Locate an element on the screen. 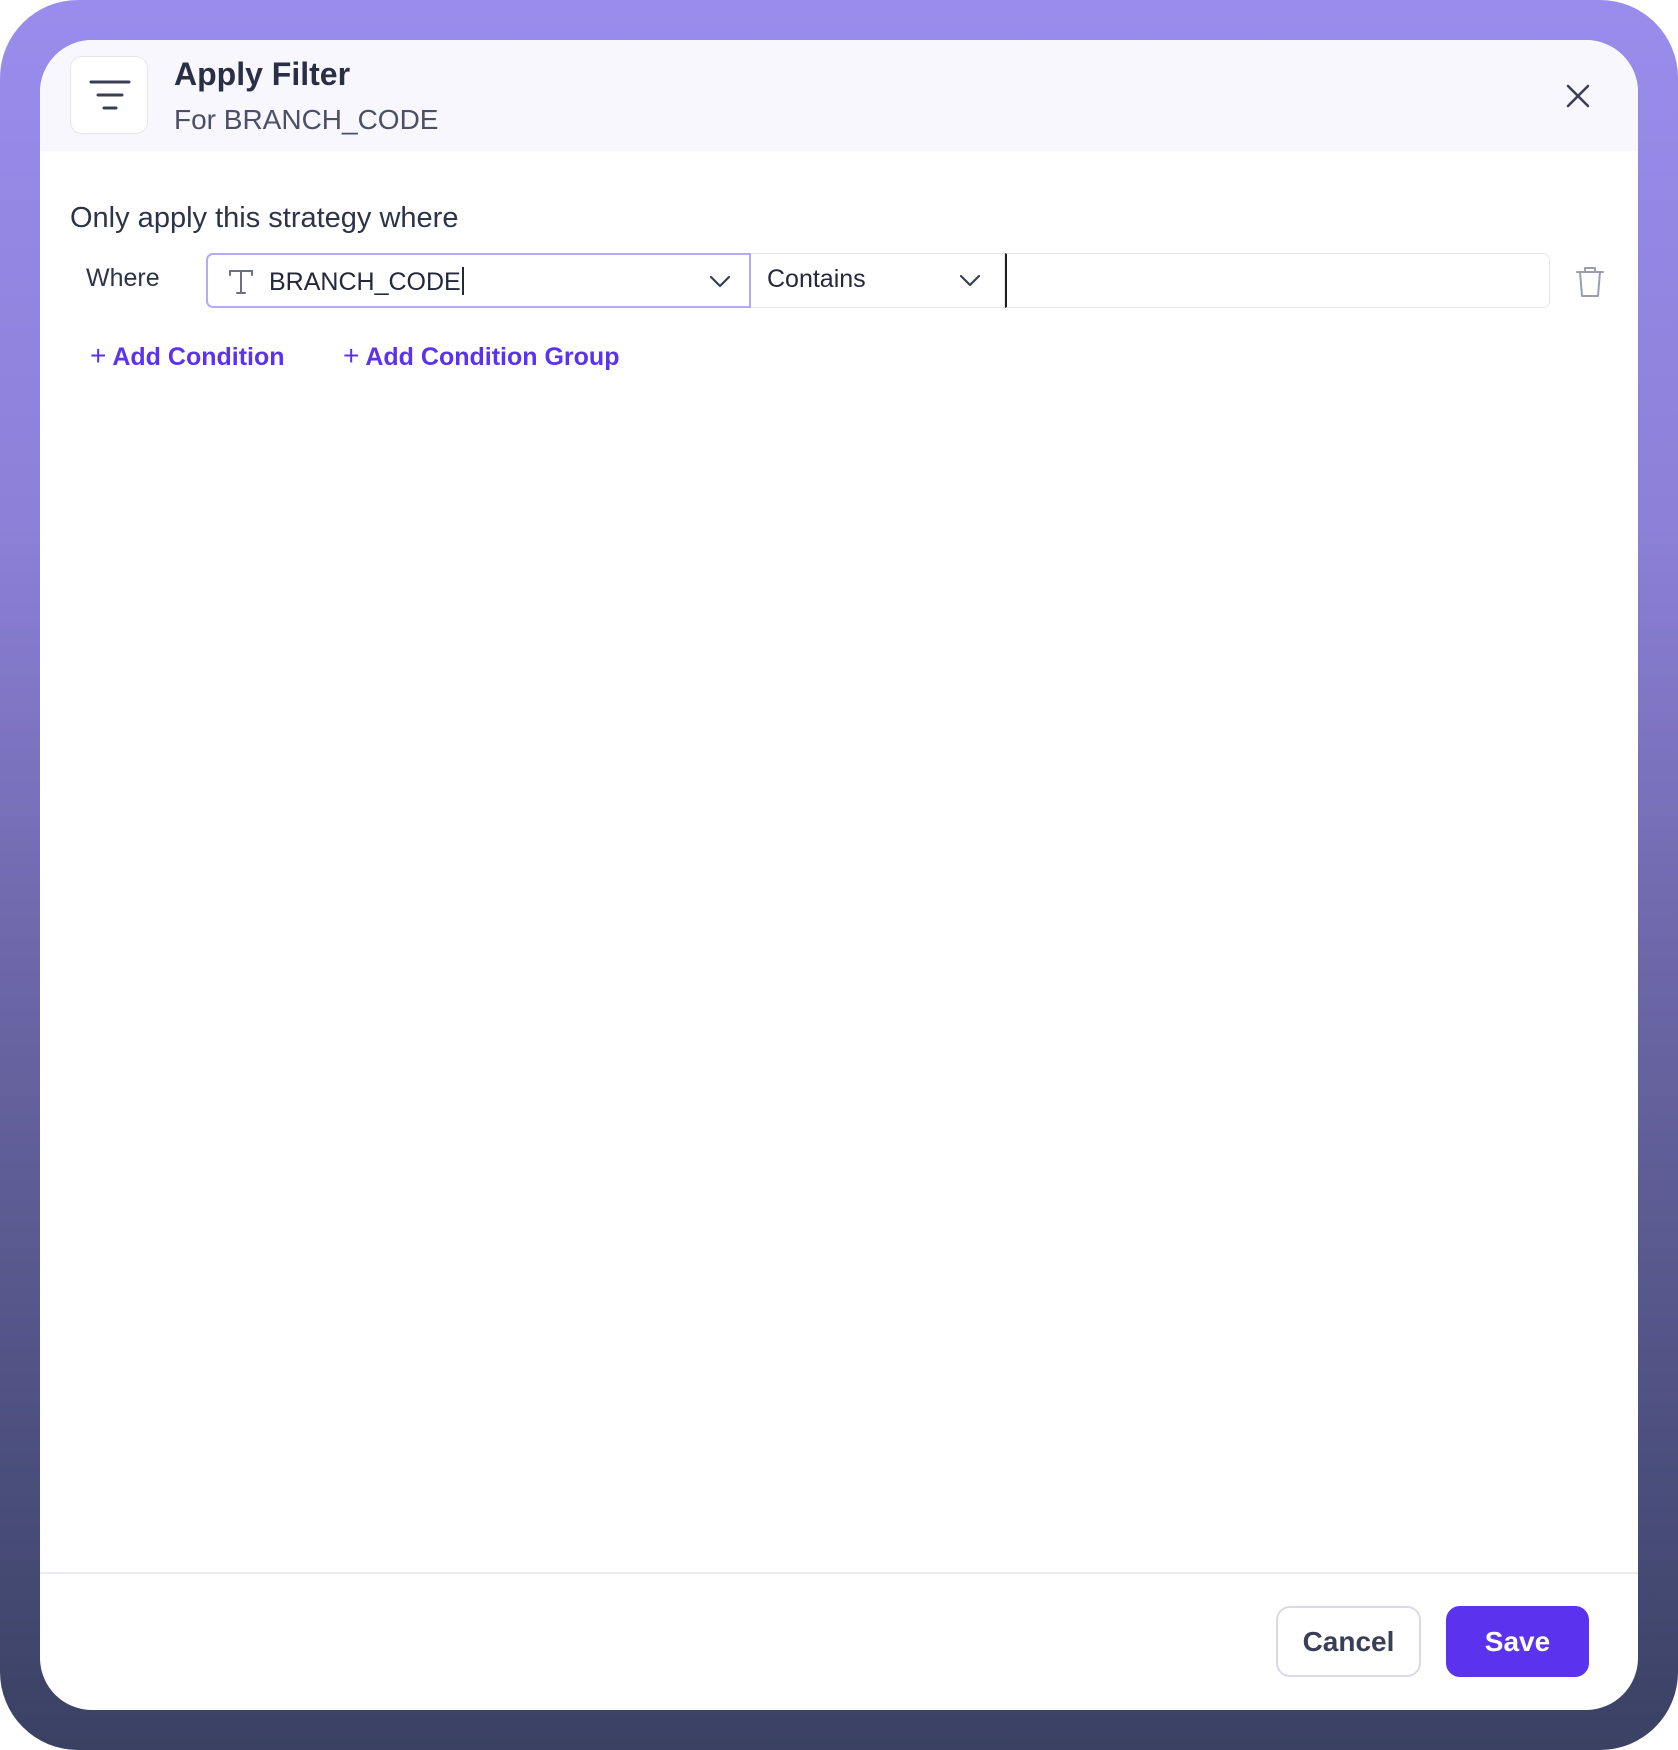  section-label: Only apply this strategy where is located at coordinates (264, 218).